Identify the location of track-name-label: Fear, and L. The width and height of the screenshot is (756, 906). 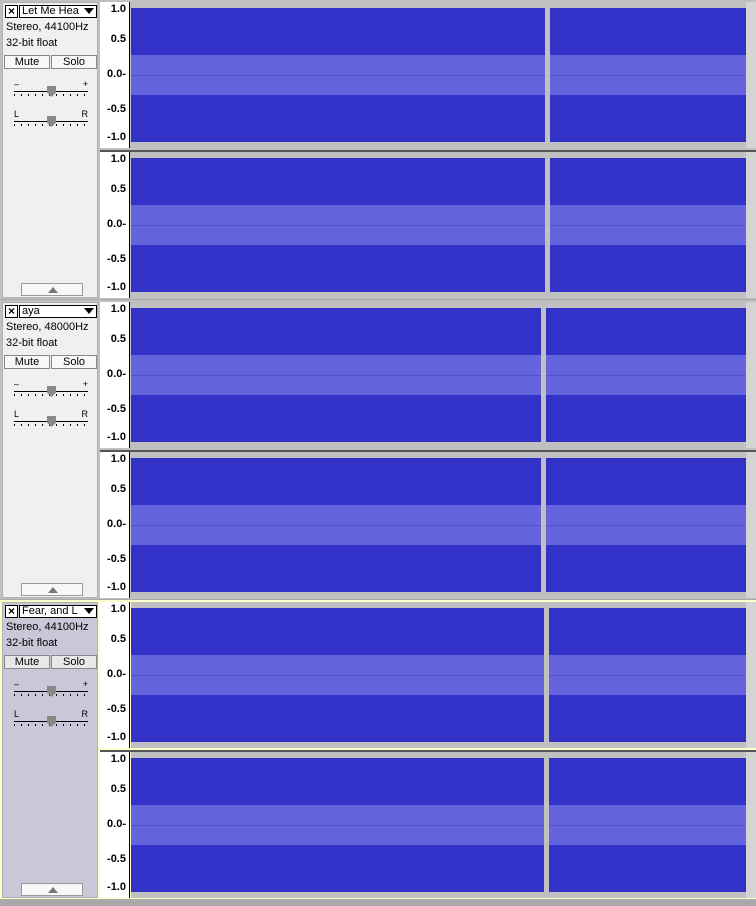
(50, 611).